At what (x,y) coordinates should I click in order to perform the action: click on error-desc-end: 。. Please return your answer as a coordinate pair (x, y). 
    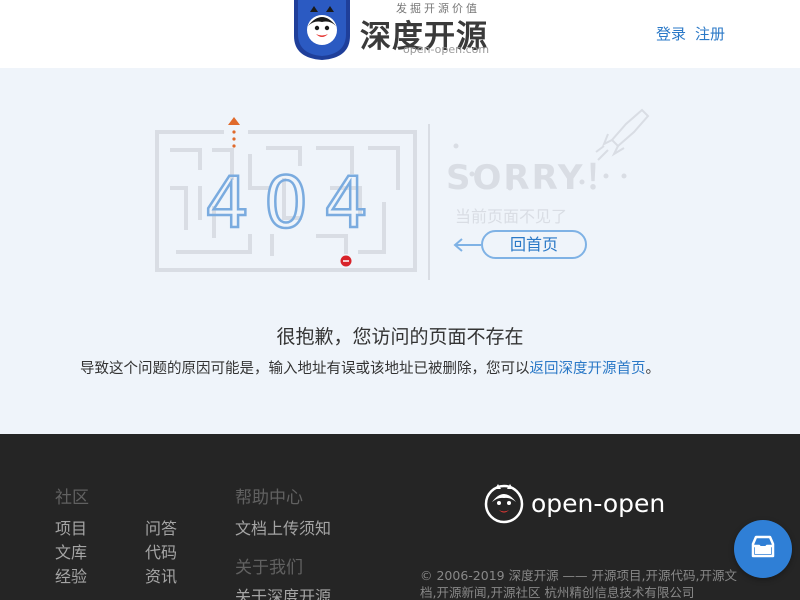
    Looking at the image, I should click on (653, 369).